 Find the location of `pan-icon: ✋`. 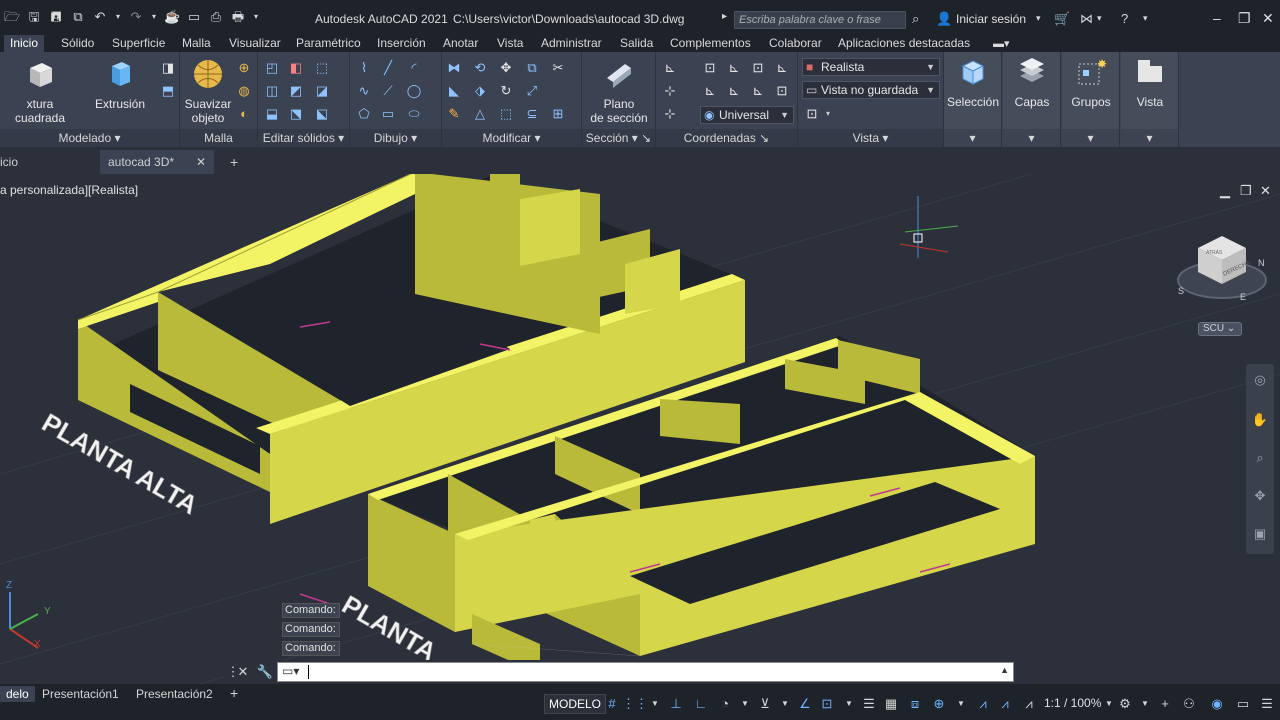

pan-icon: ✋ is located at coordinates (1260, 420).